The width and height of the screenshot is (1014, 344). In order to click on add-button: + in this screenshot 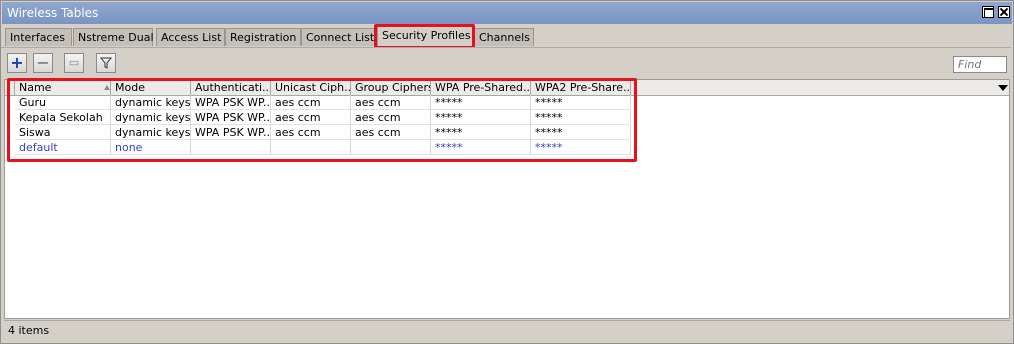, I will do `click(17, 63)`.